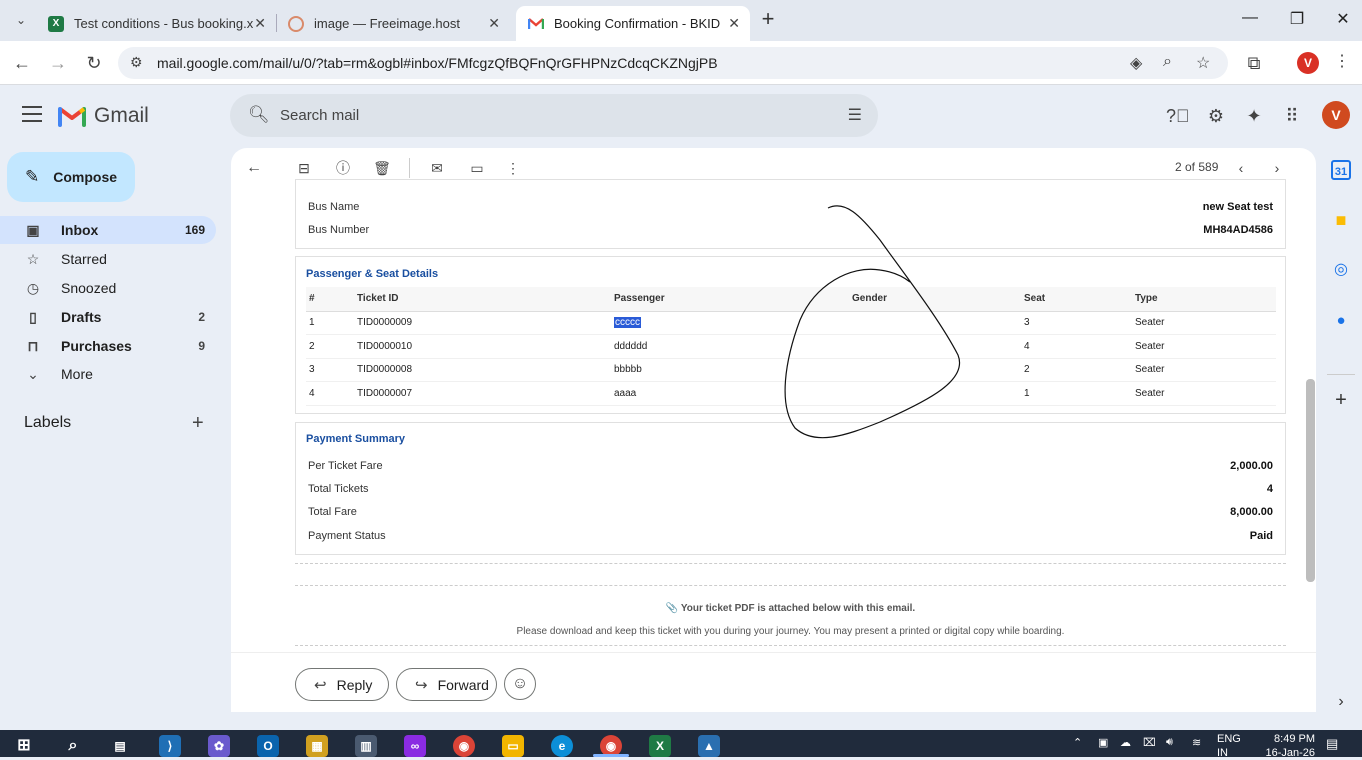 The image size is (1362, 760). What do you see at coordinates (1341, 374) in the screenshot?
I see `side-panel-divider` at bounding box center [1341, 374].